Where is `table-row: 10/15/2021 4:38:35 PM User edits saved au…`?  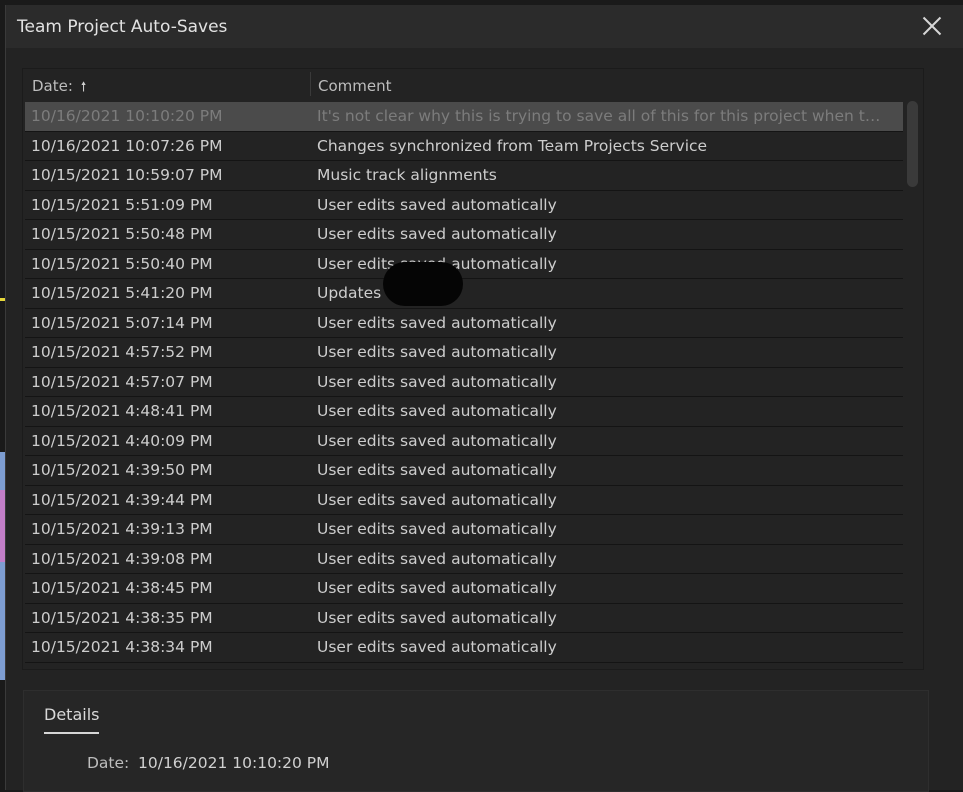
table-row: 10/15/2021 4:38:35 PM User edits saved au… is located at coordinates (464, 618).